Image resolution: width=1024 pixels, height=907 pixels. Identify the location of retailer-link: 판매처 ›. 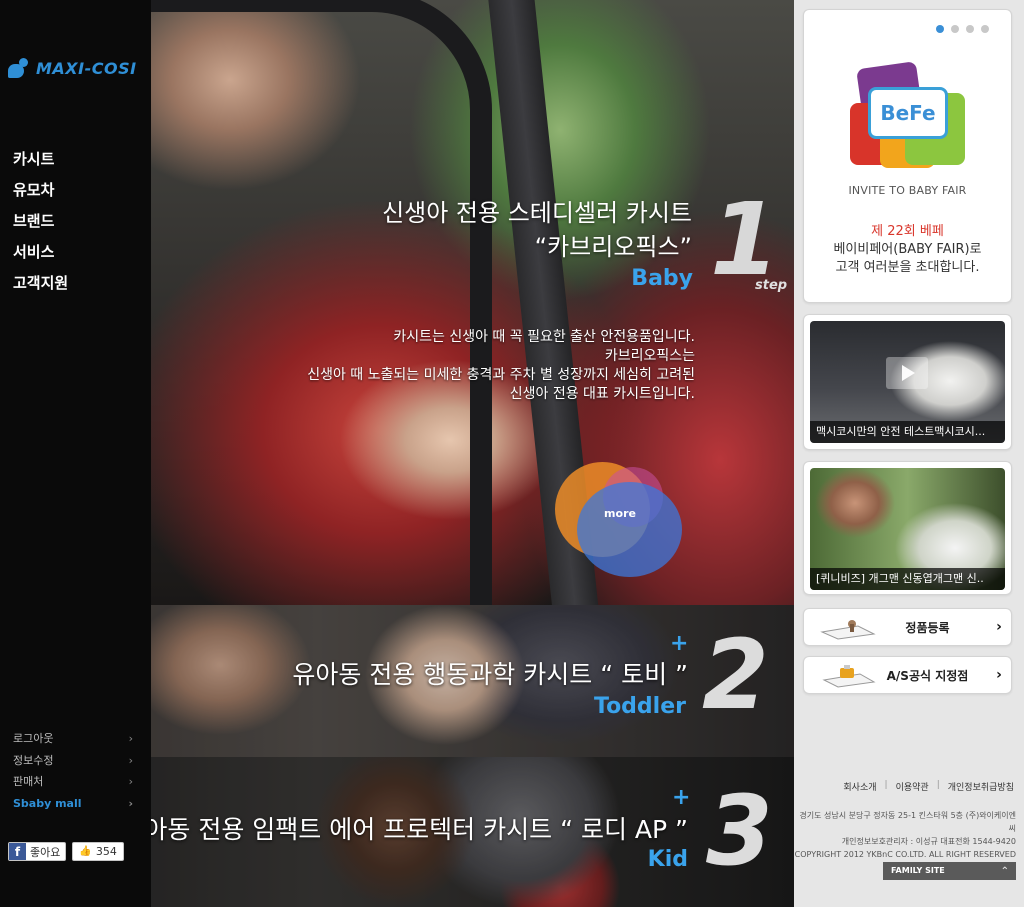
(73, 784).